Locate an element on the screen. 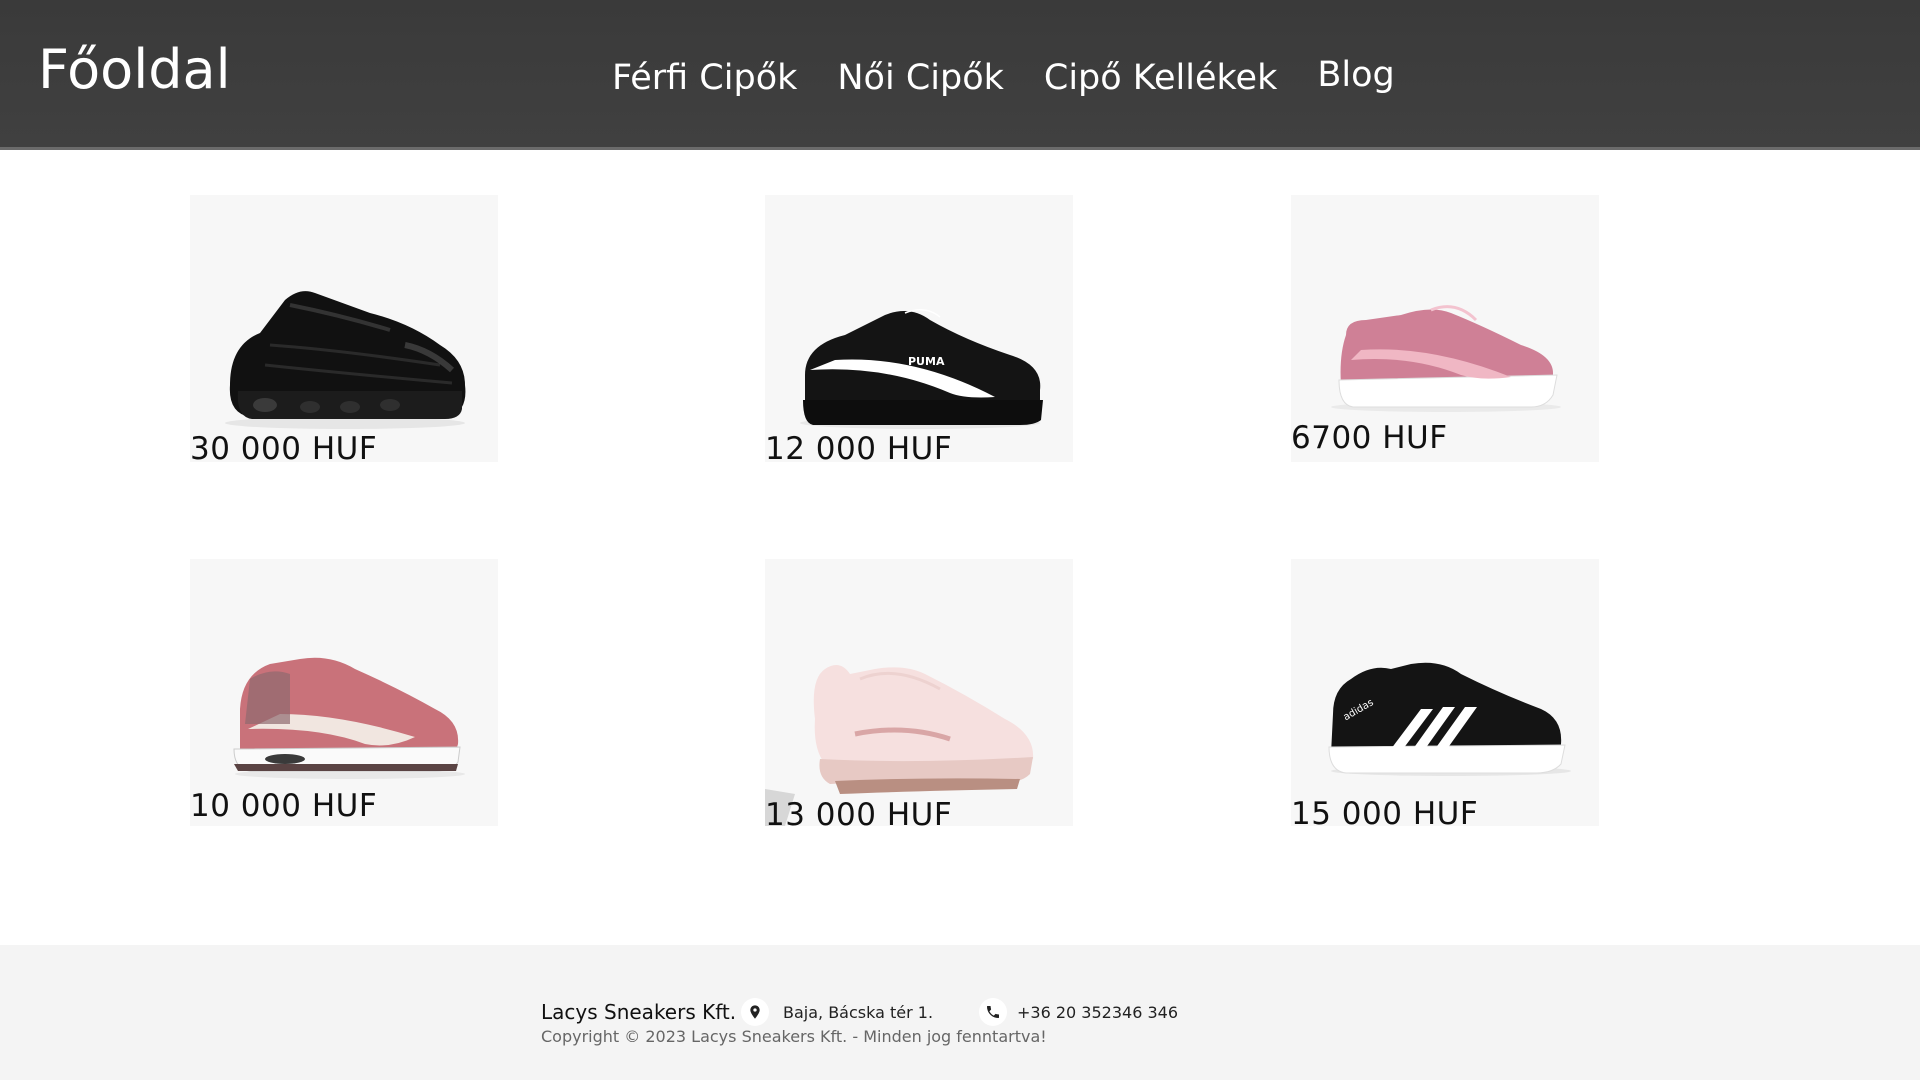  phone-text: +36 20 352346 346 is located at coordinates (1097, 1012).